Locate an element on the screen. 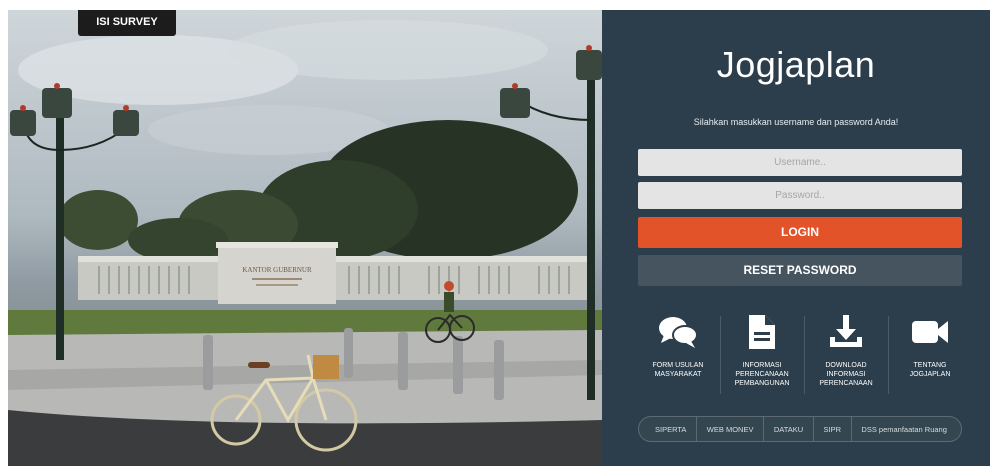 The image size is (990, 466). isi-survey-tab: ISI SURVEY is located at coordinates (127, 23).